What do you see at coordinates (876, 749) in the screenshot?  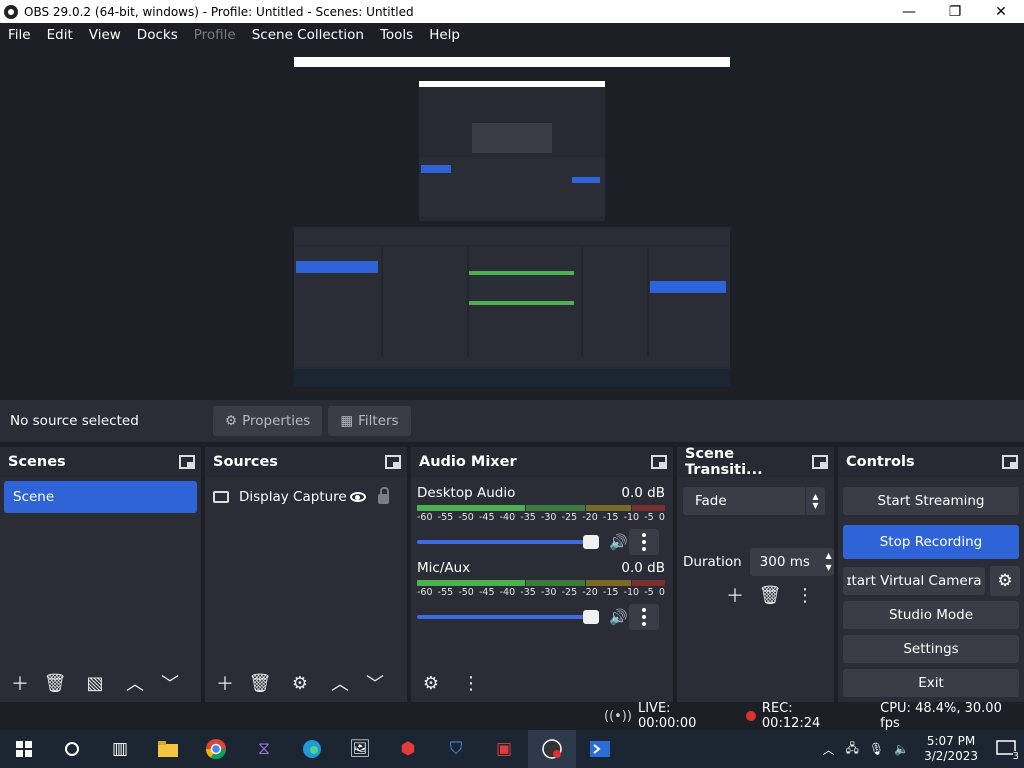 I see `microphone-icon: 🎙` at bounding box center [876, 749].